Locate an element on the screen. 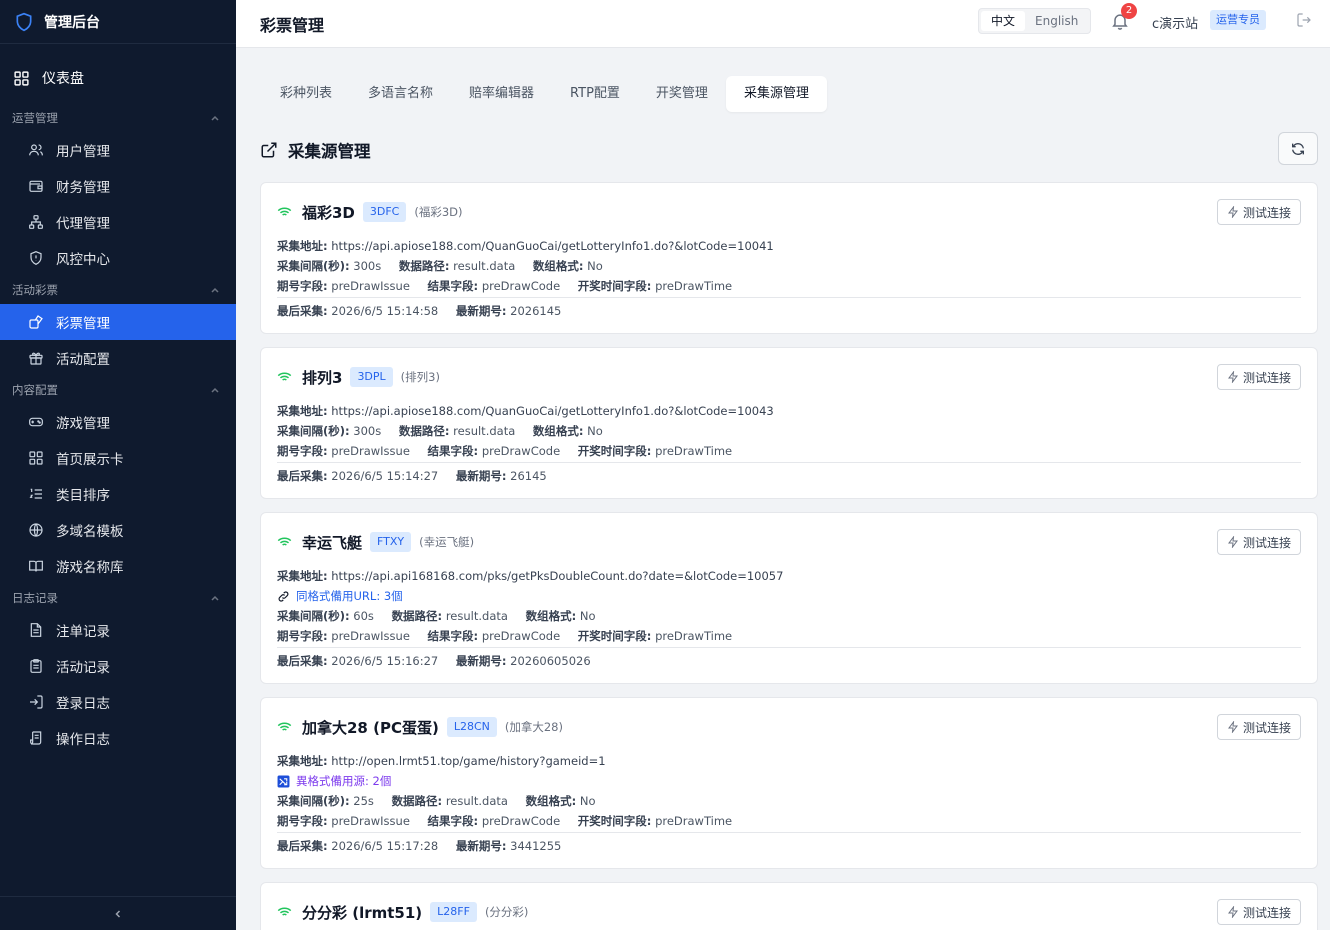 The image size is (1330, 930). sidebar-item-category-sort: 类目排序 is located at coordinates (118, 494).